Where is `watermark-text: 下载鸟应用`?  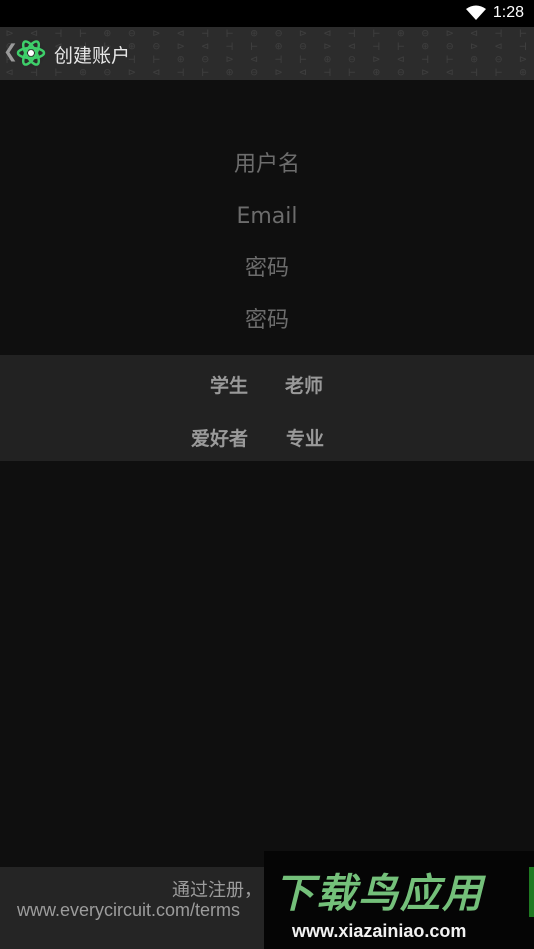 watermark-text: 下载鸟应用 is located at coordinates (379, 894).